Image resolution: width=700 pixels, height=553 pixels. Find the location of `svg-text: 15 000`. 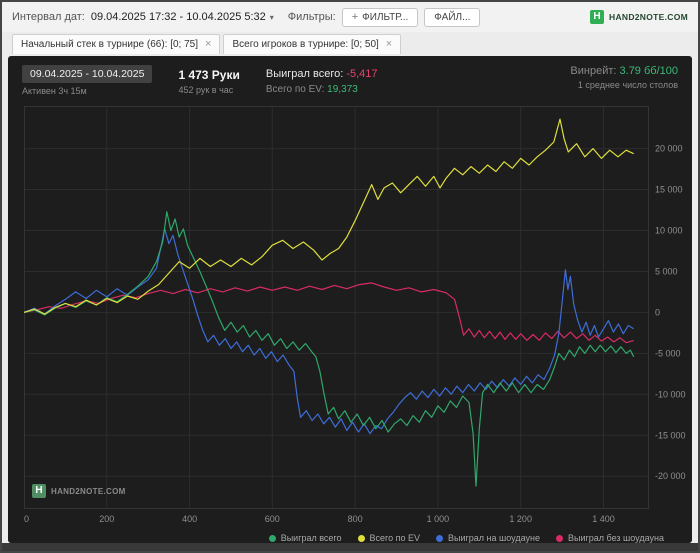

svg-text: 15 000 is located at coordinates (669, 190).